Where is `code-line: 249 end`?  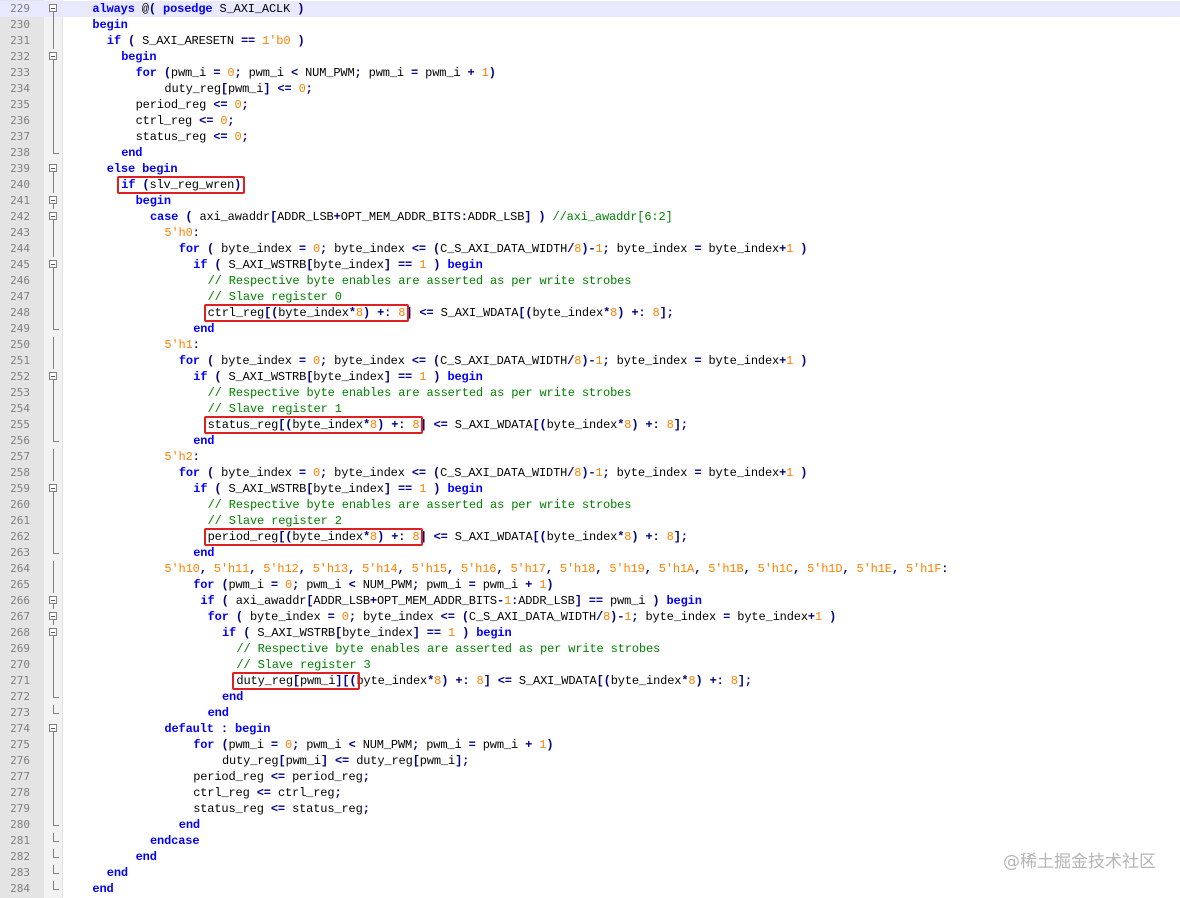 code-line: 249 end is located at coordinates (590, 329).